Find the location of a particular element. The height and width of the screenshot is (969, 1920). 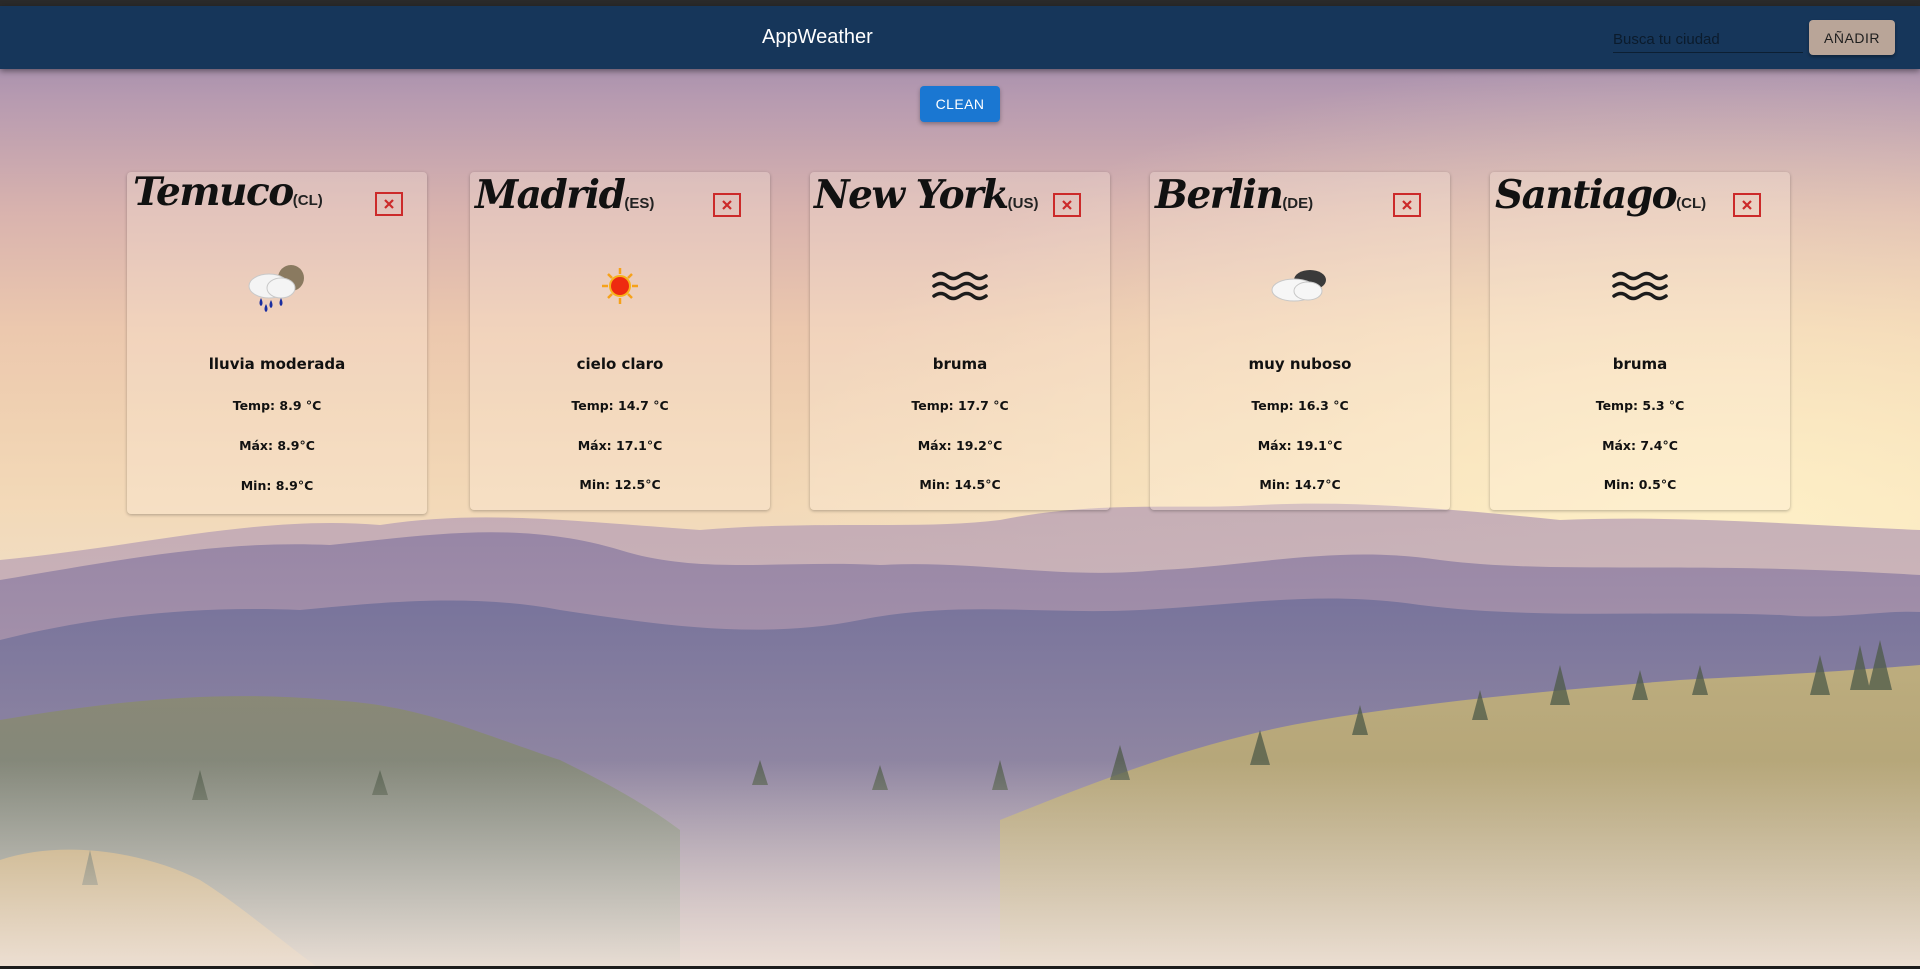

app-bar: AppWeather AÑADIR is located at coordinates (960, 37).